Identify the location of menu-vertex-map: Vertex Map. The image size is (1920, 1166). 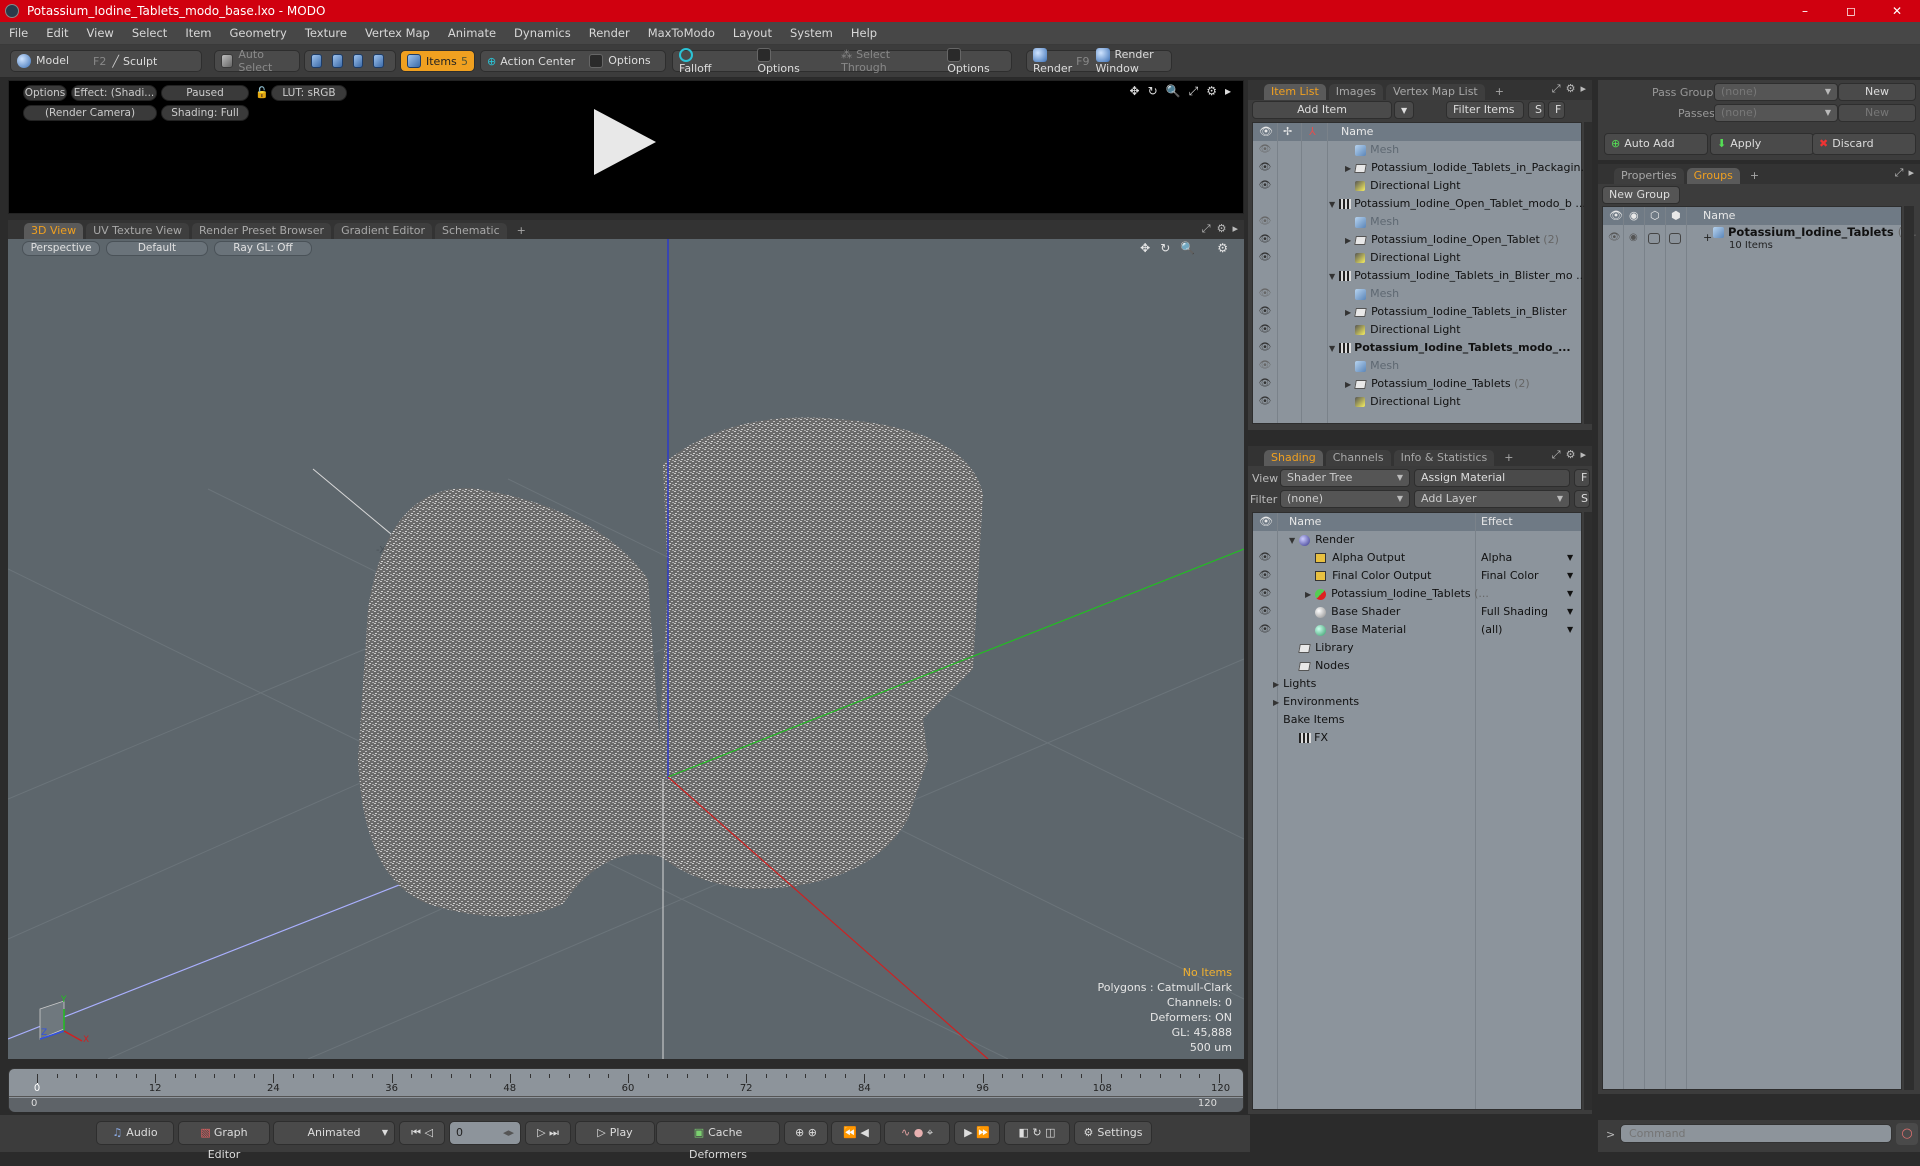
(397, 33).